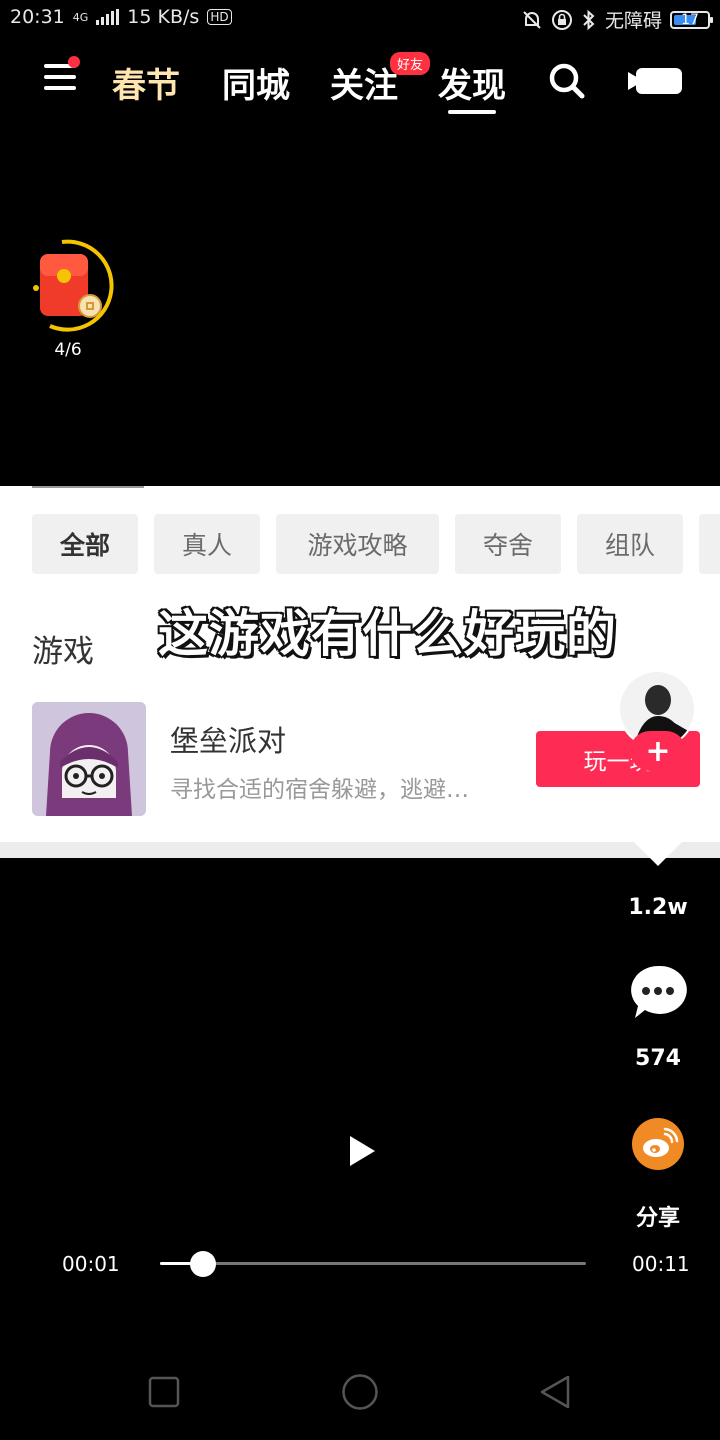  What do you see at coordinates (68, 350) in the screenshot?
I see `red-packet-progress: 4/6` at bounding box center [68, 350].